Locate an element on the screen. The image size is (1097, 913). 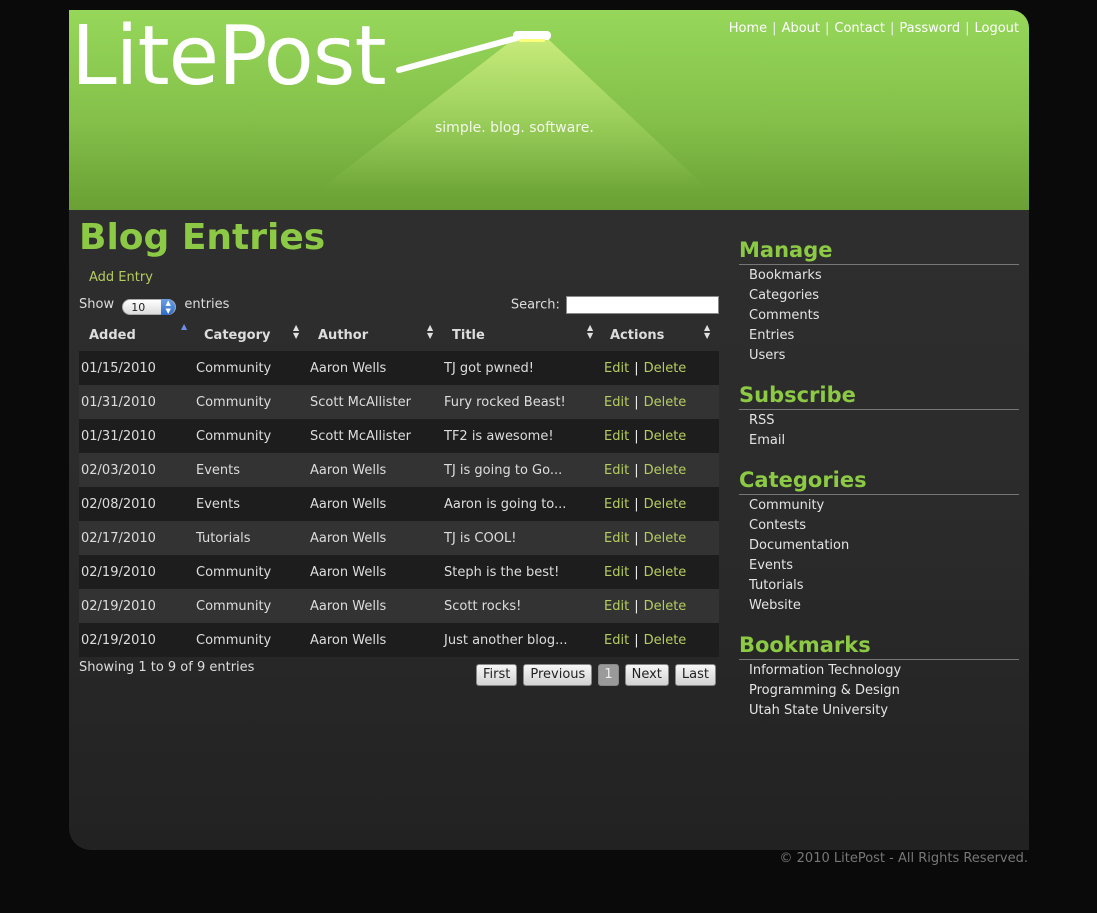
sidebar-heading: Bookmarks is located at coordinates (879, 646).